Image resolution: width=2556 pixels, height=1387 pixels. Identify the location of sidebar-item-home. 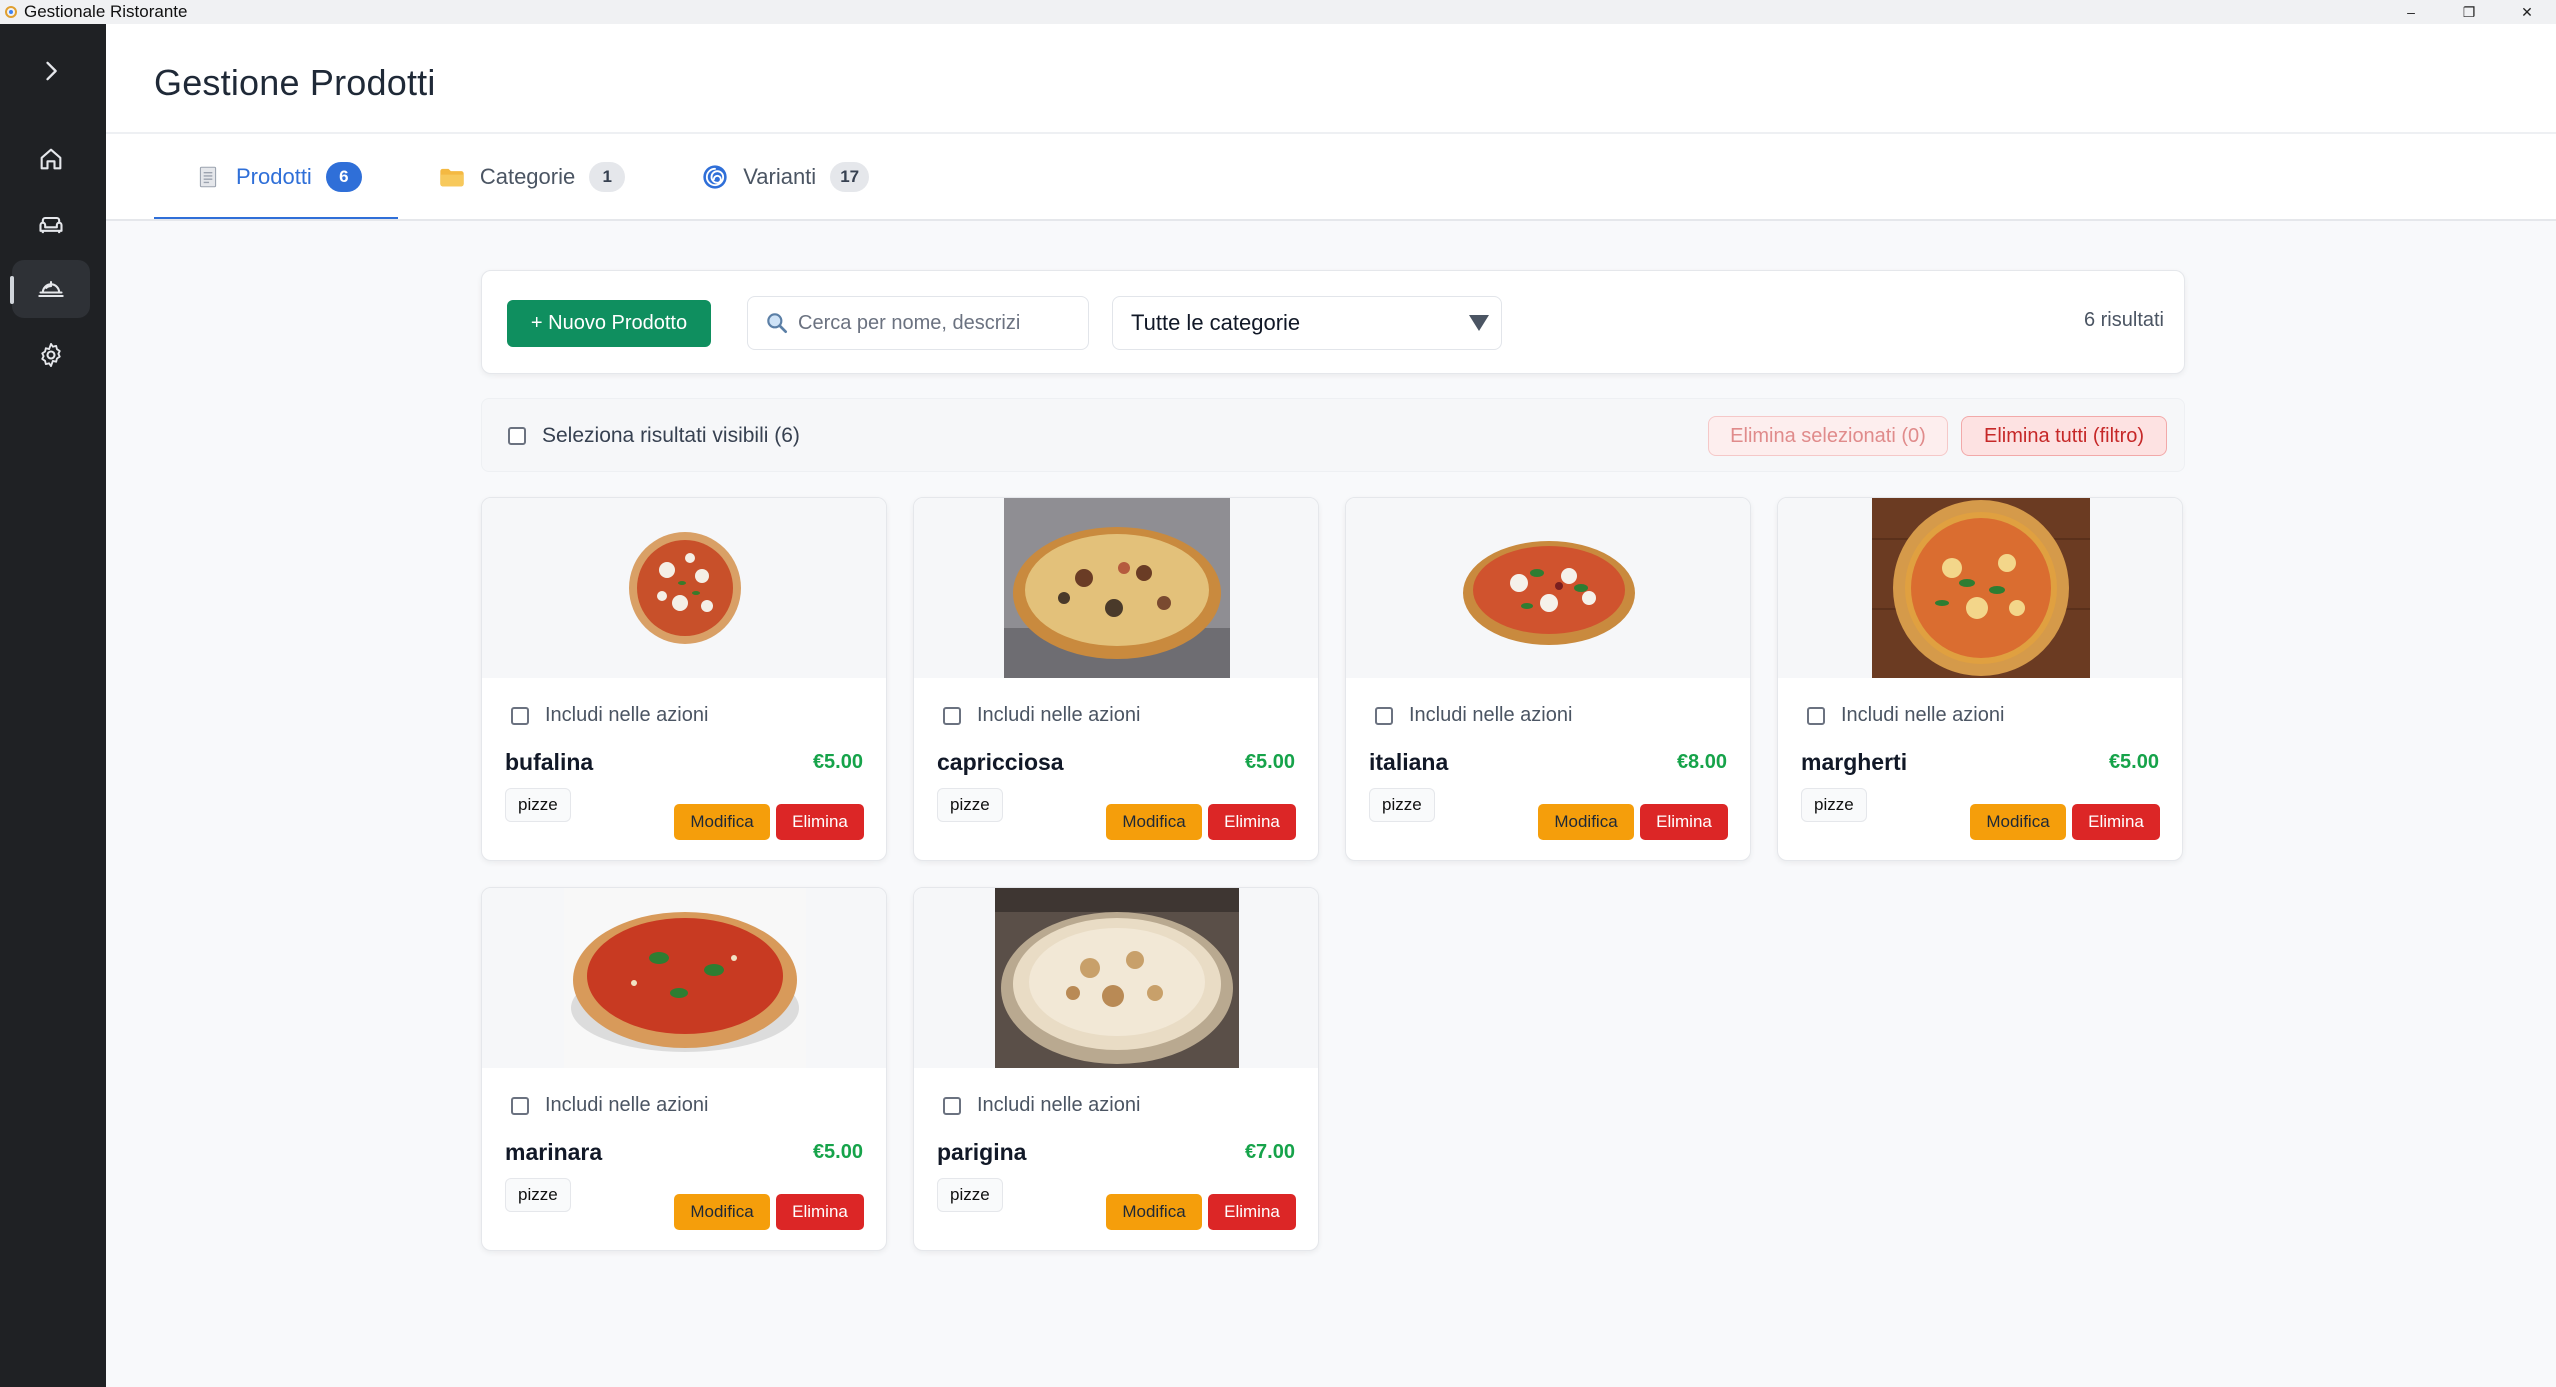
(51, 159).